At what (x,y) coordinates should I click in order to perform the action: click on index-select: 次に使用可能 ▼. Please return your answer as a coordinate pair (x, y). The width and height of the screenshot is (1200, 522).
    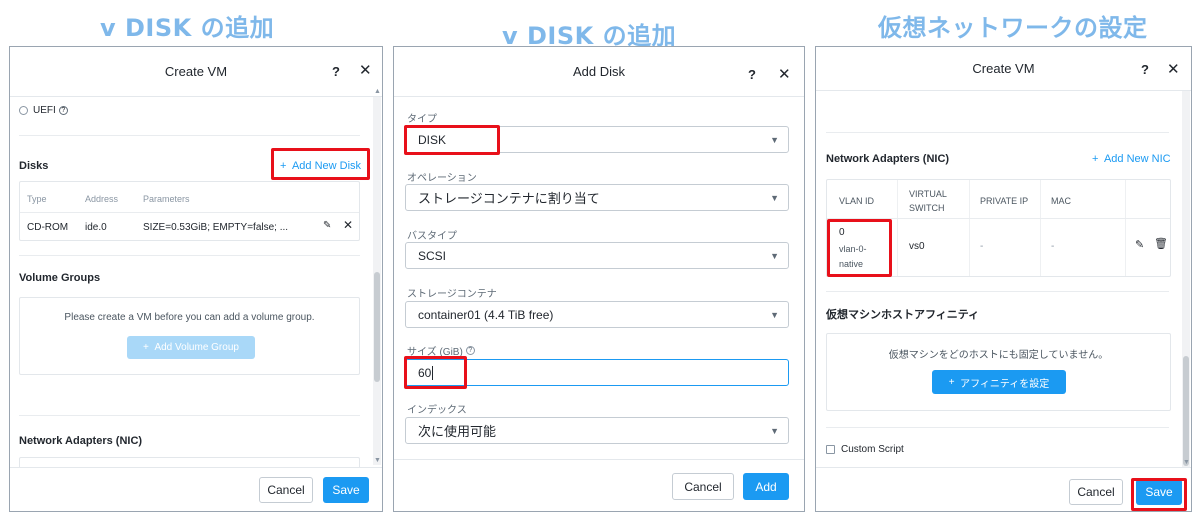
    Looking at the image, I should click on (597, 430).